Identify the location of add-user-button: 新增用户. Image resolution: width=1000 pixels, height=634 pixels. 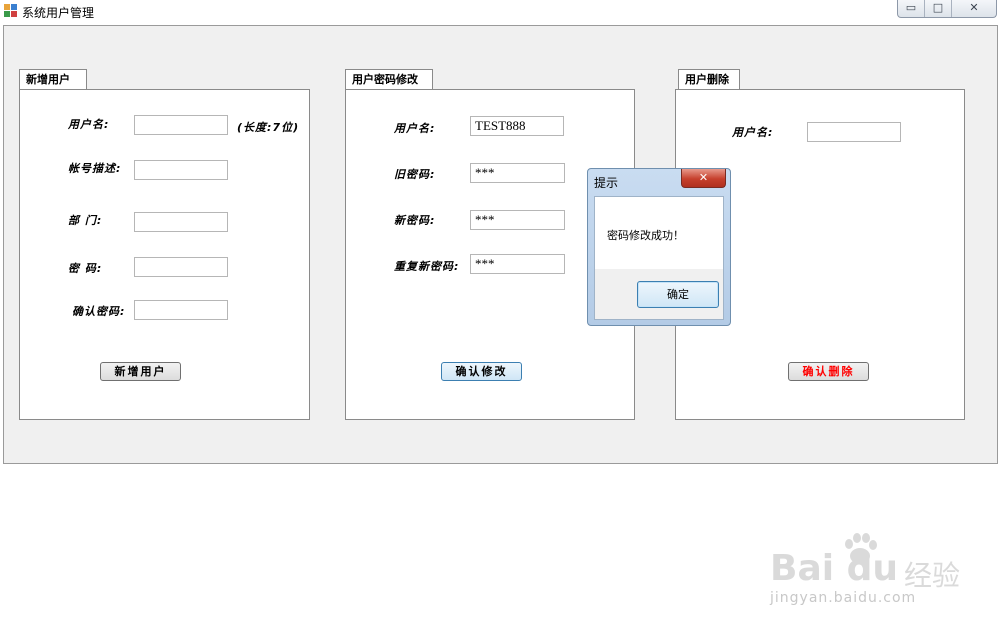
(140, 371).